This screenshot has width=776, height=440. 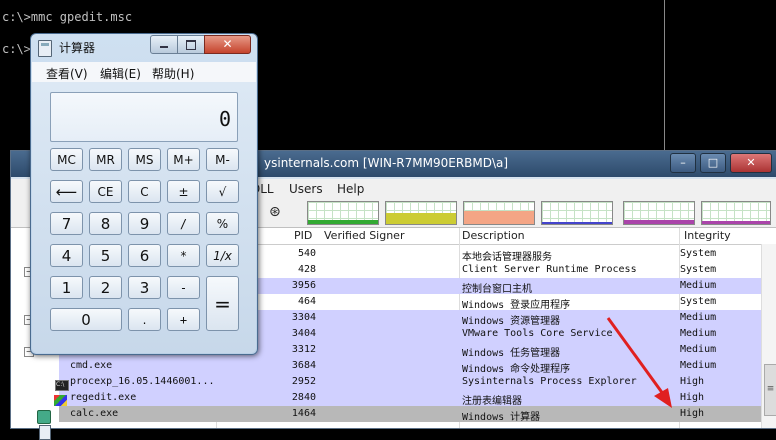 What do you see at coordinates (105, 287) in the screenshot?
I see `digit-2-button: 2` at bounding box center [105, 287].